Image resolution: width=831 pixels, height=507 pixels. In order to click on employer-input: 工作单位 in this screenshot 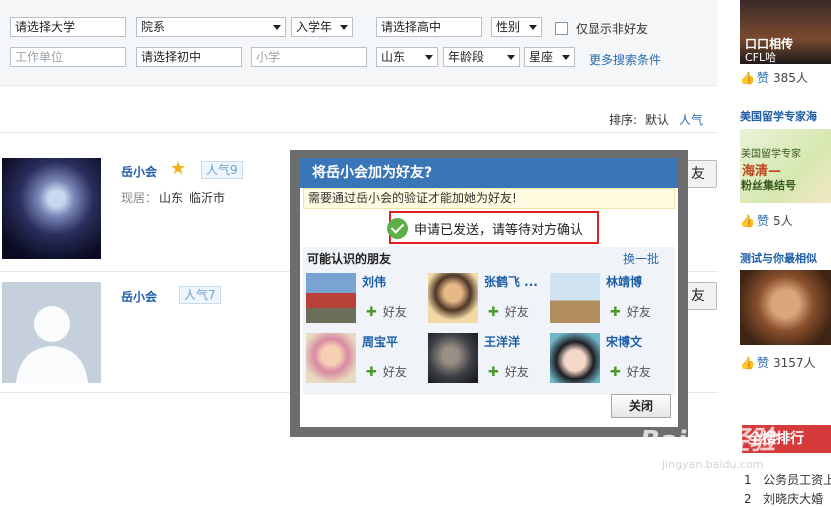, I will do `click(68, 57)`.